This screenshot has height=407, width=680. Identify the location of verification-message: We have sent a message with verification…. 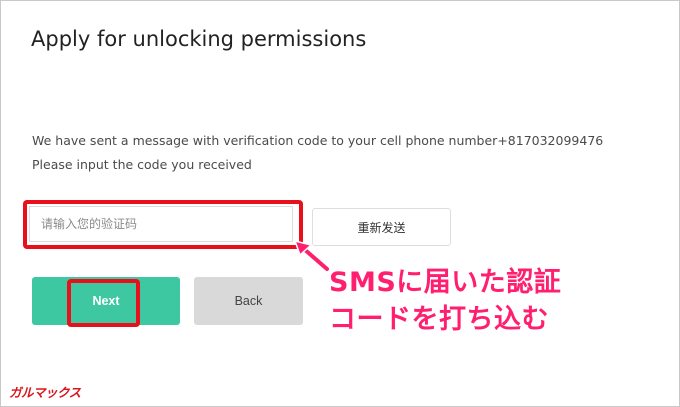
(318, 140).